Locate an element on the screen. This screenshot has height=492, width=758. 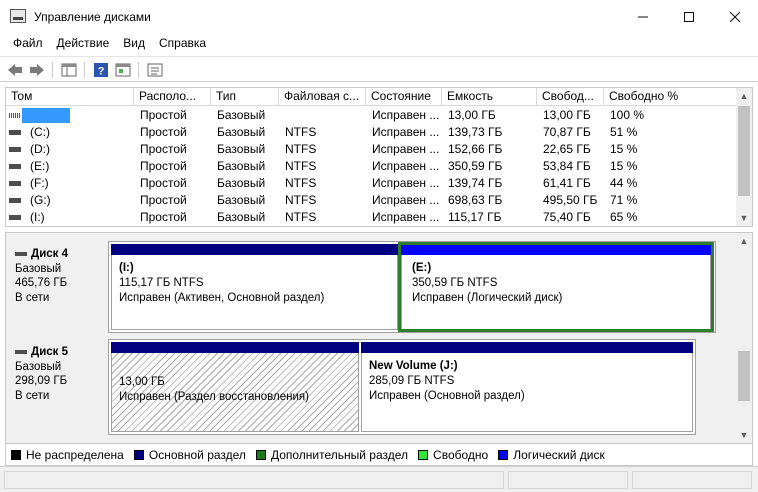
back-button is located at coordinates (15, 70).